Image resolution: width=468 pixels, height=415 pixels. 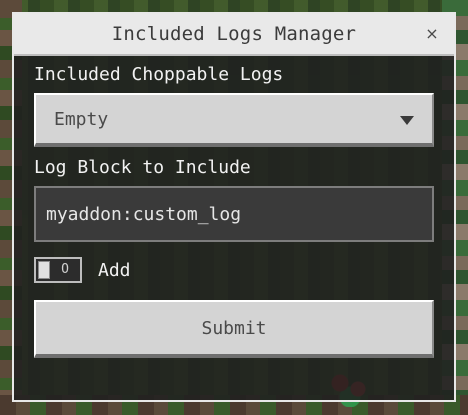 What do you see at coordinates (407, 120) in the screenshot?
I see `chevron-down-icon` at bounding box center [407, 120].